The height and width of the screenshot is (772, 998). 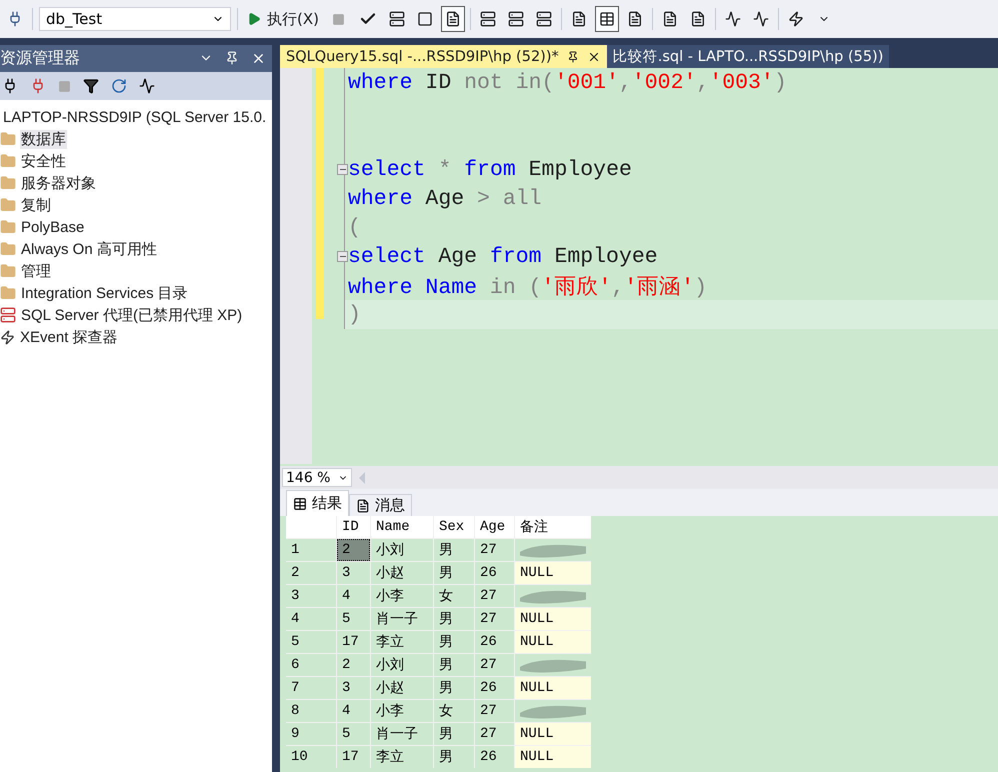 I want to click on code-line: select * from Employee, so click(x=489, y=170).